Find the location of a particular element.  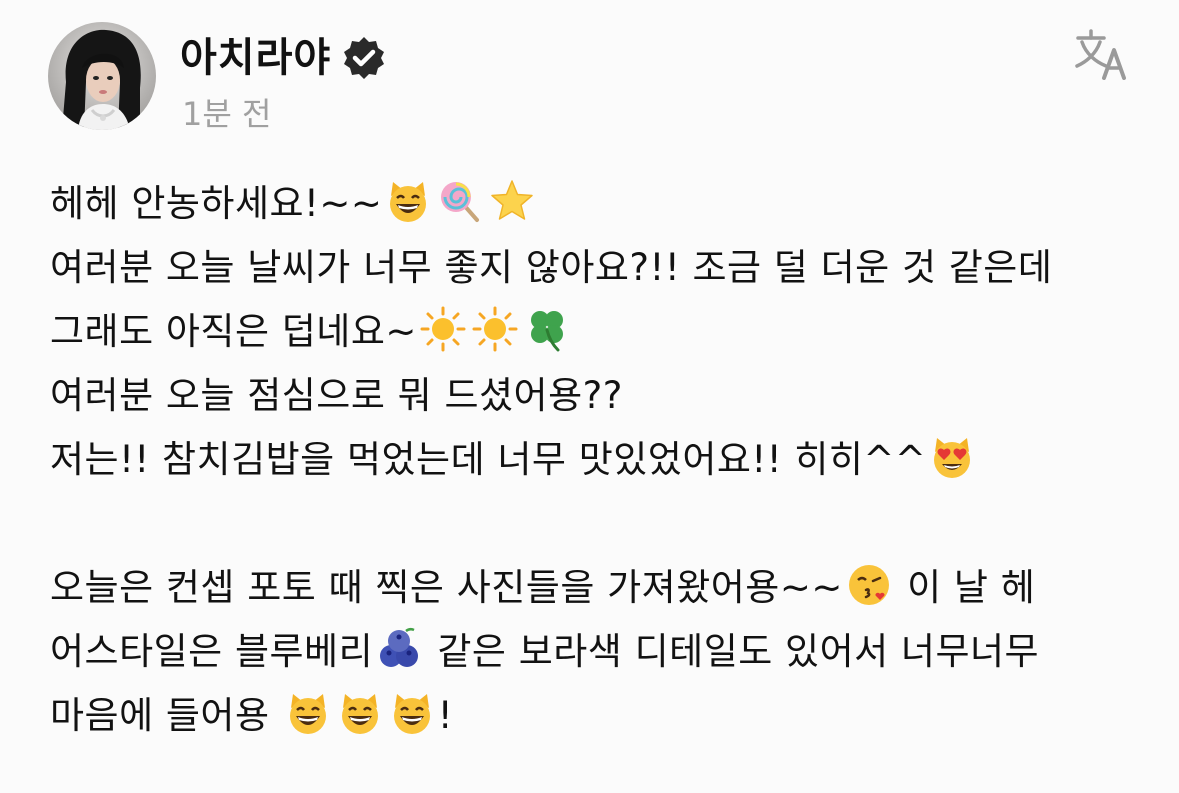

post-line-text: 여러분 오늘 날씨가 너무 좋지 않아요?!! 조금 덜 더운 것 같은데 is located at coordinates (551, 267).